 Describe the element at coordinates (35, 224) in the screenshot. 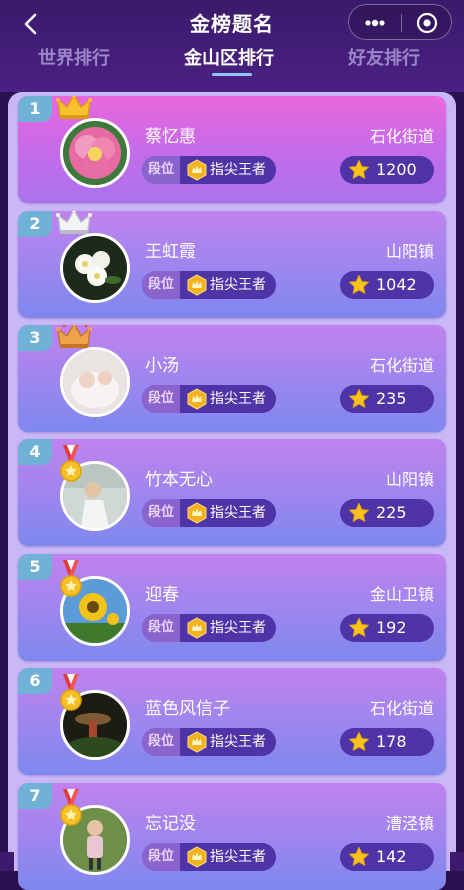

I see `rank-number-badge: 2` at that location.